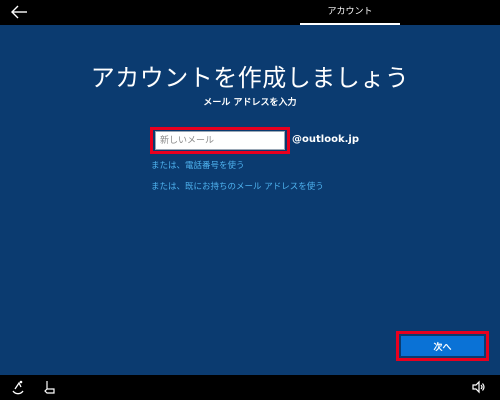 This screenshot has width=500, height=400. I want to click on tab-account: アカウント, so click(350, 12).